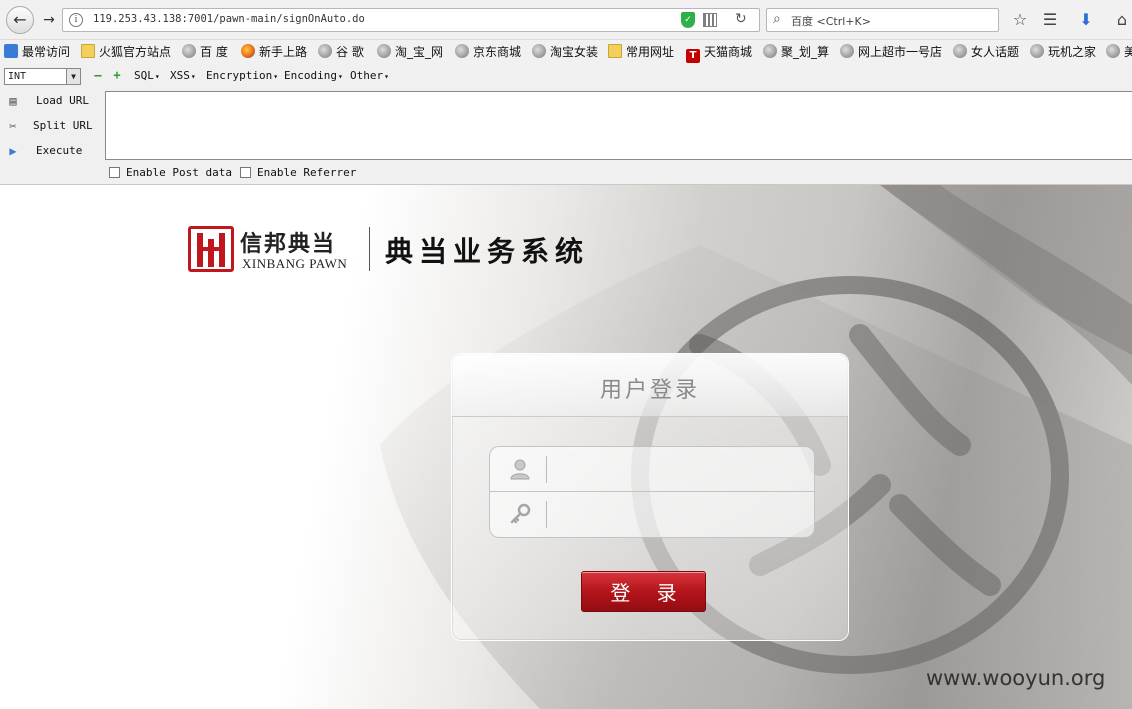 The width and height of the screenshot is (1132, 709). I want to click on login-panel: 用户登录 登 录, so click(650, 497).